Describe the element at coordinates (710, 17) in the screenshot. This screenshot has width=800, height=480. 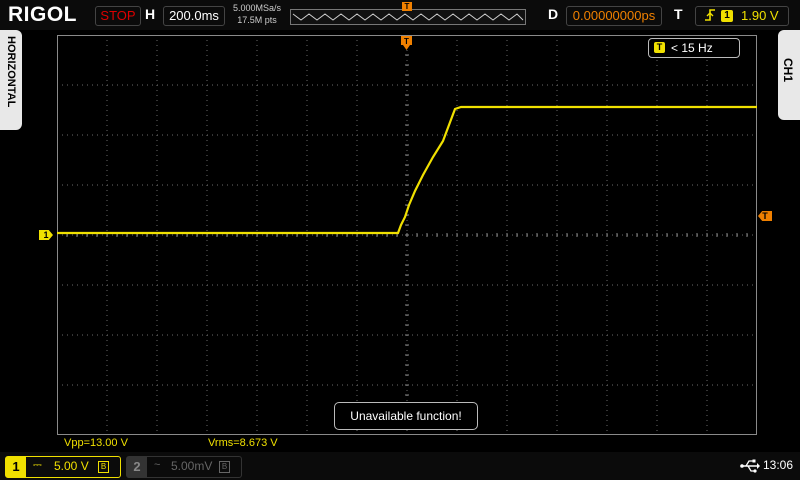
I see `rising-edge-icon` at that location.